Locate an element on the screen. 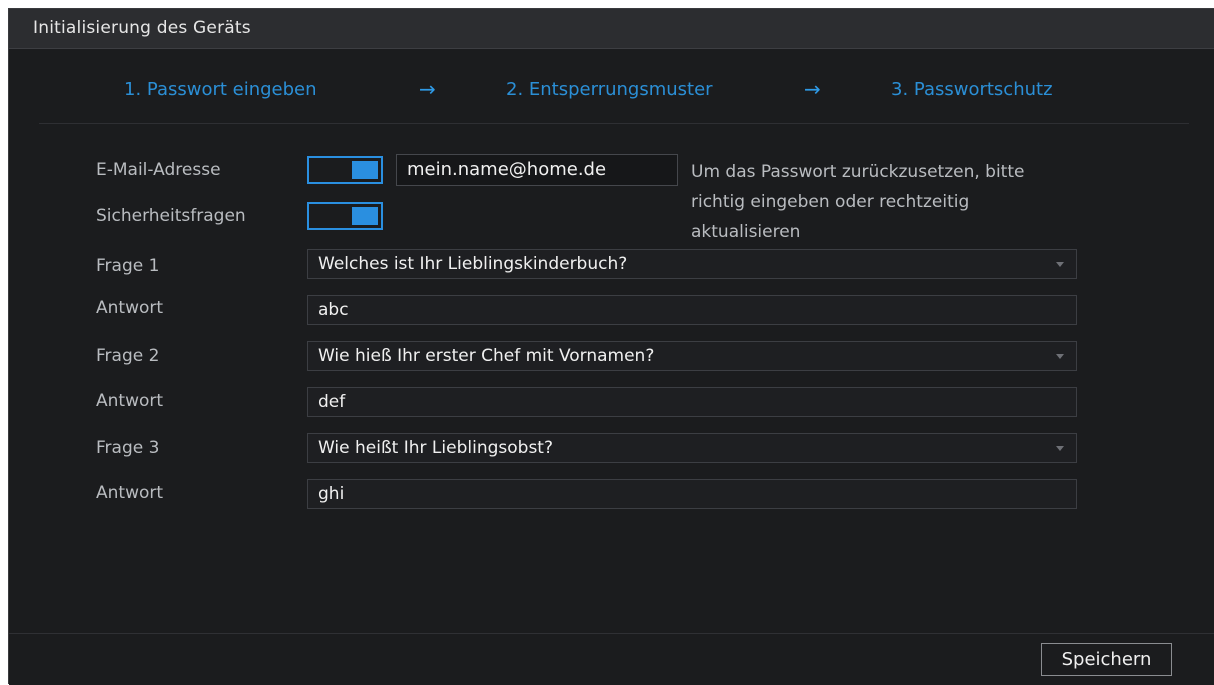 The height and width of the screenshot is (685, 1214). hint-line-2: richtig eingeben oder rechtzeitig is located at coordinates (830, 202).